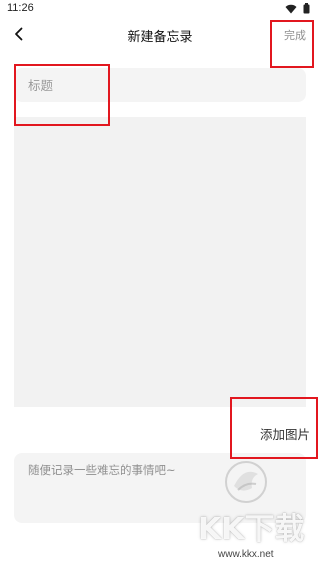 Image resolution: width=320 pixels, height=569 pixels. Describe the element at coordinates (306, 8) in the screenshot. I see `battery-icon` at that location.